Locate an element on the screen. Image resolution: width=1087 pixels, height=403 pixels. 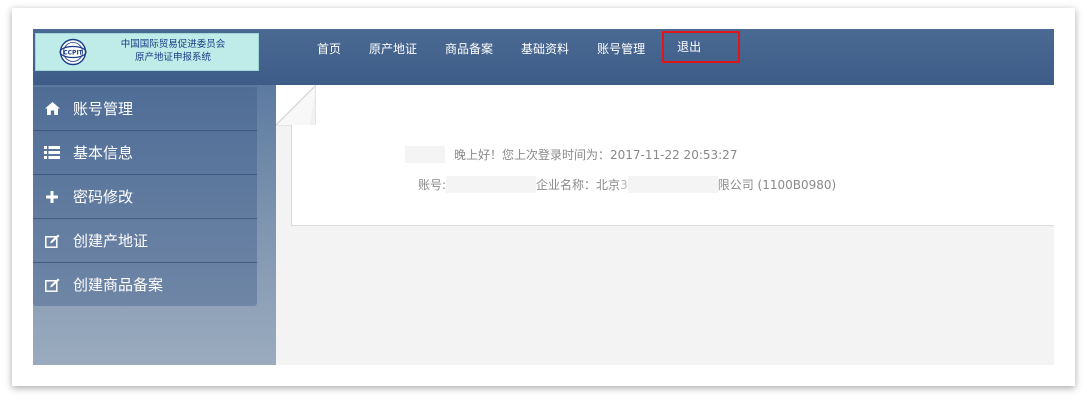
sidebar-item-create-certificate: 创建产地证 is located at coordinates (145, 241).